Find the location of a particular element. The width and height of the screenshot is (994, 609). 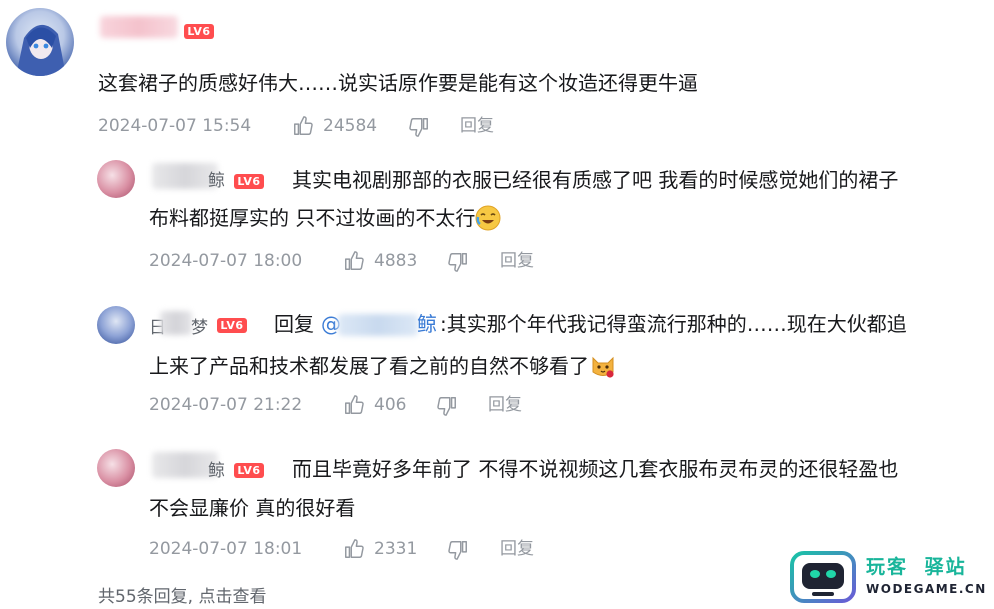

reply-text-line2: 不会显廉价 真的很好看 is located at coordinates (252, 508).